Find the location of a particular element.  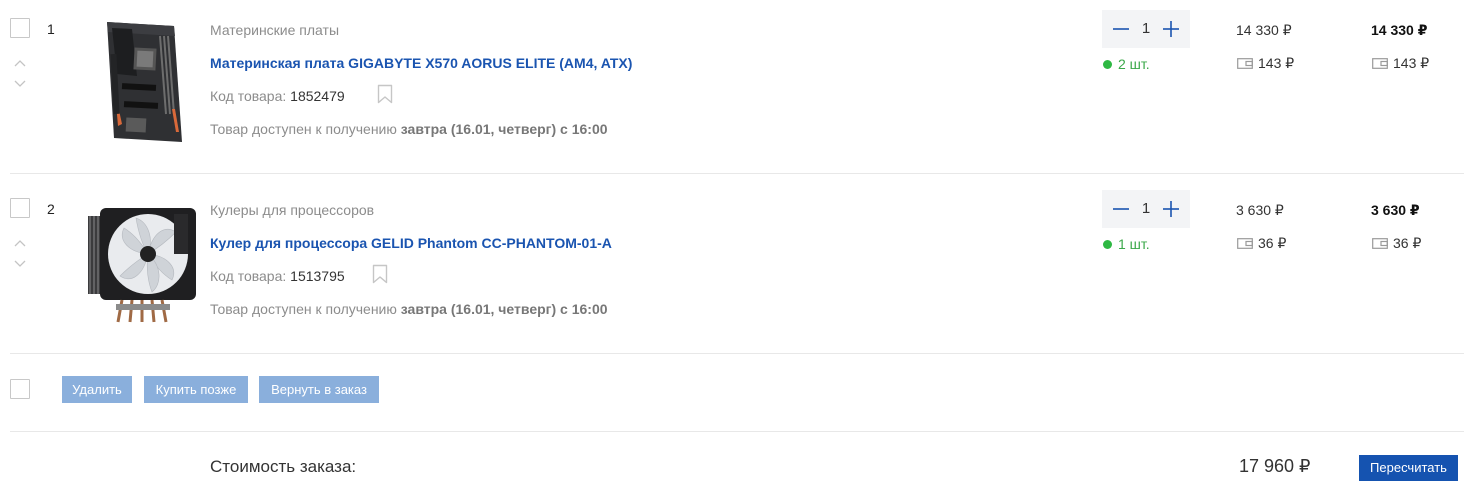

total-bonus-value: 36 ₽ is located at coordinates (1407, 243).